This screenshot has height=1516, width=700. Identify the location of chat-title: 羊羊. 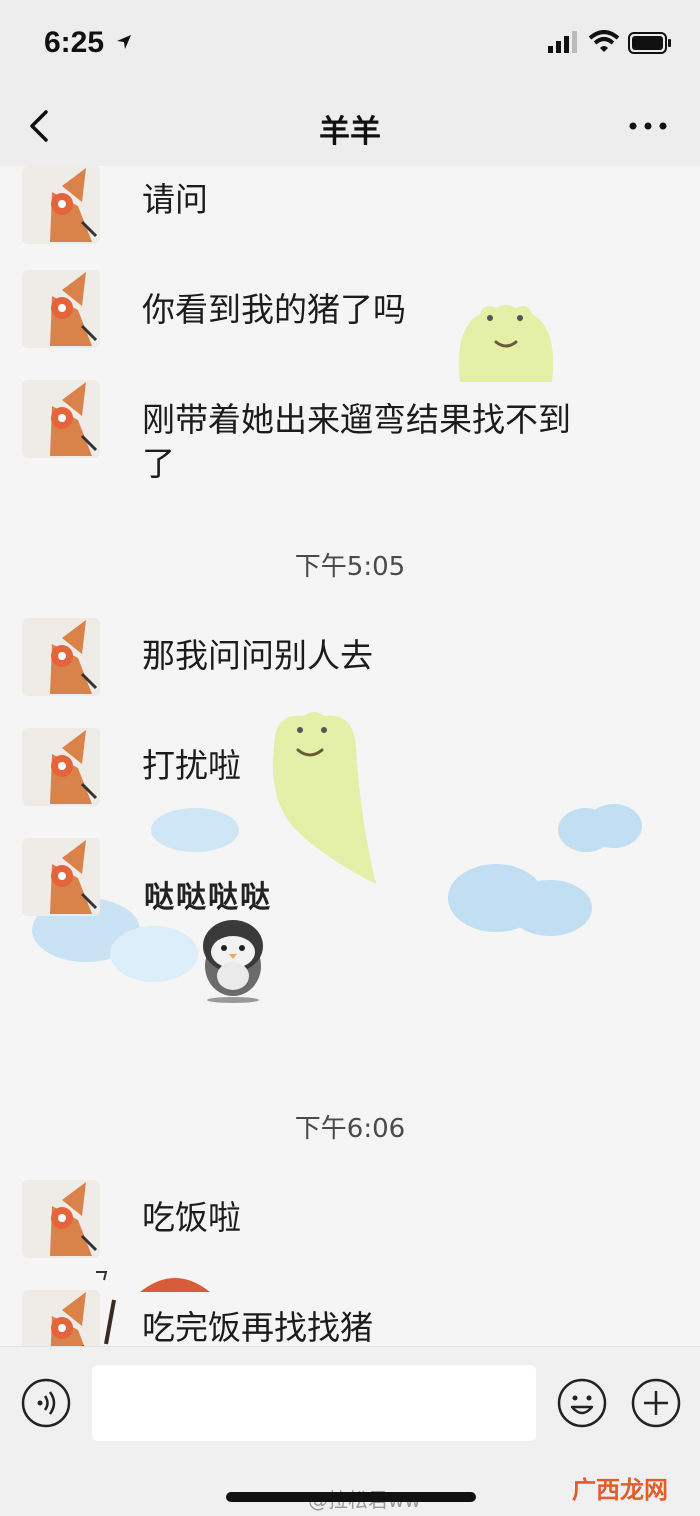
(350, 132).